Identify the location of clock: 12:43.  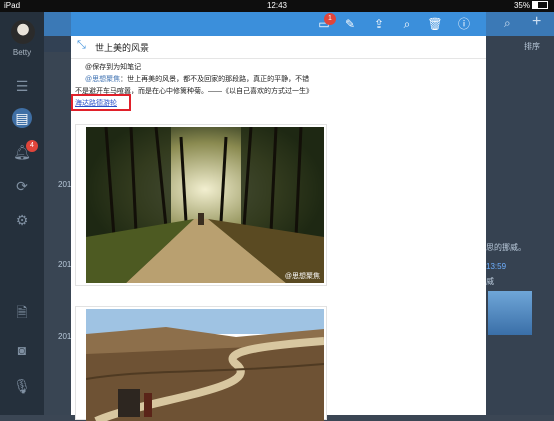
(277, 5).